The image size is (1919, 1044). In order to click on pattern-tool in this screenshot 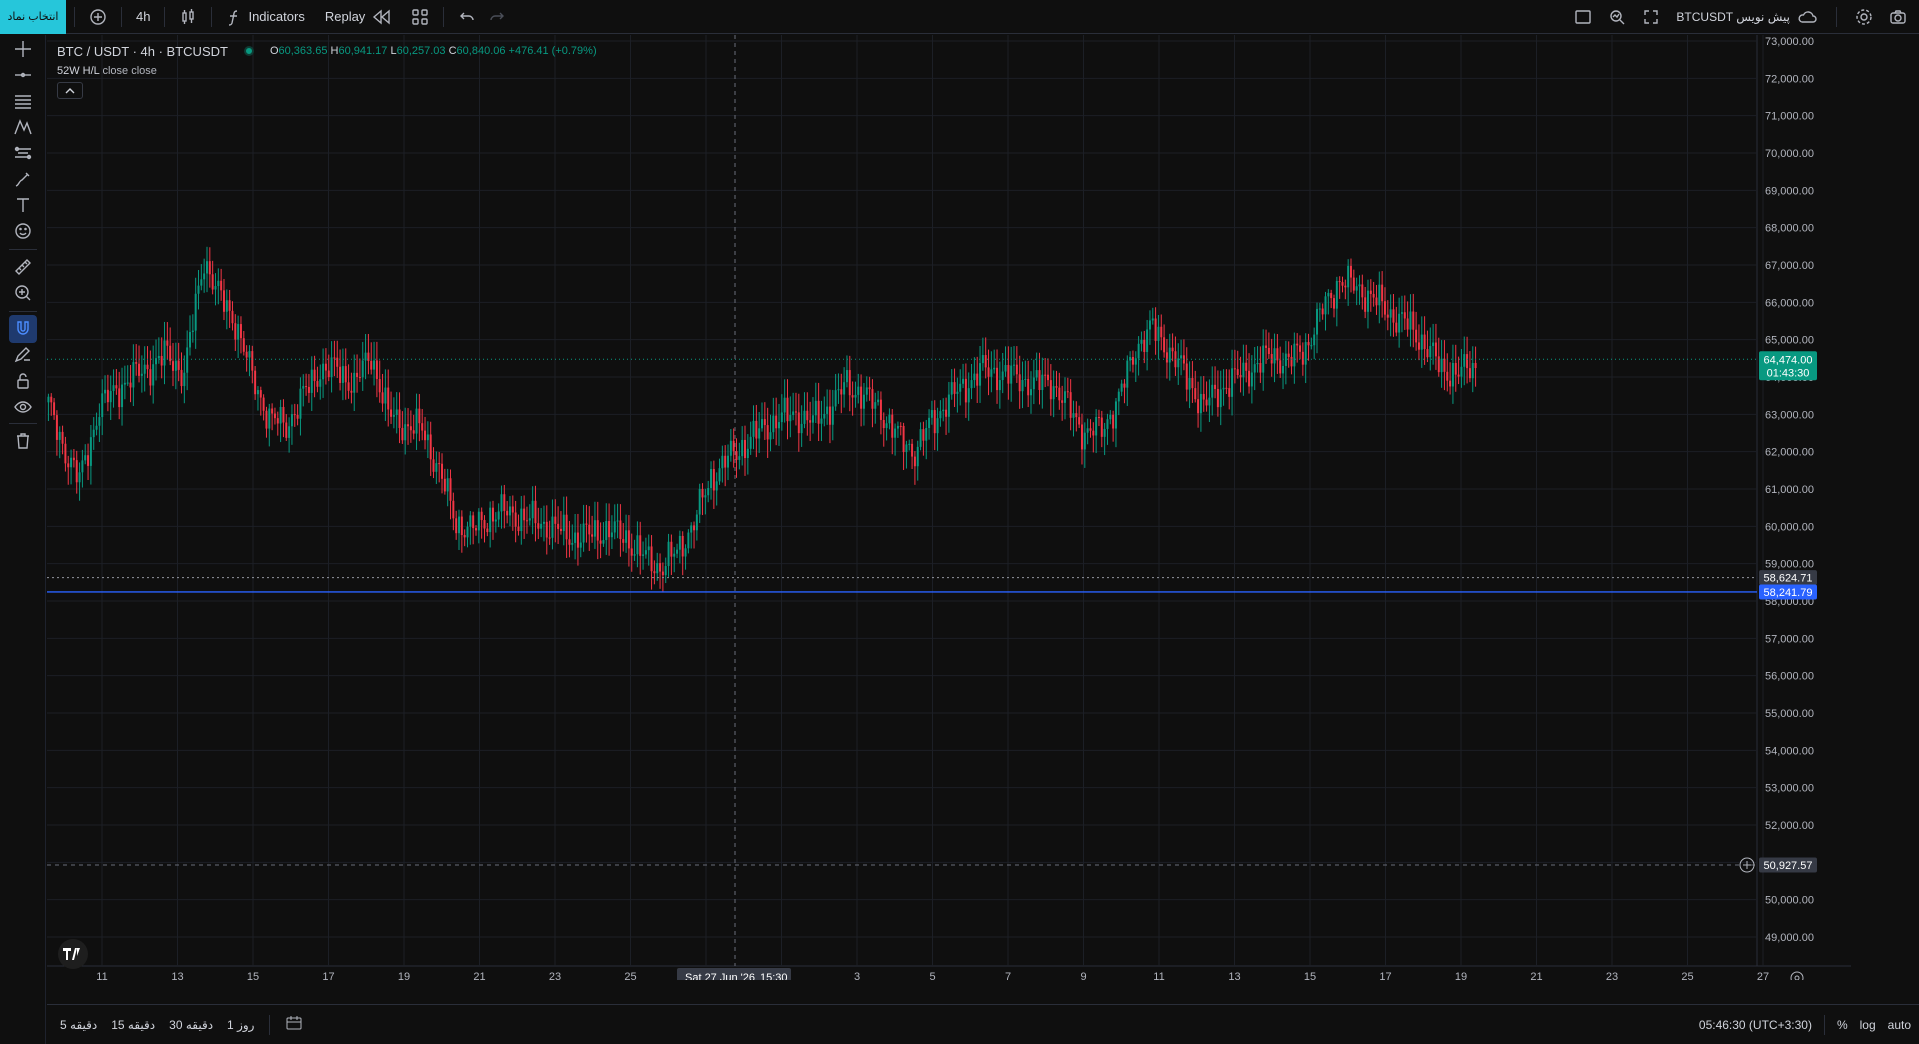, I will do `click(23, 127)`.